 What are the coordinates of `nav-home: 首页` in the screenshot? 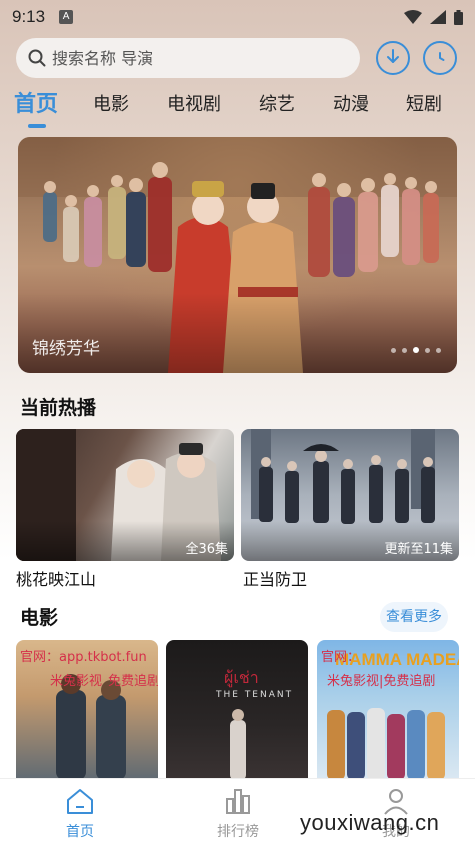 It's located at (80, 814).